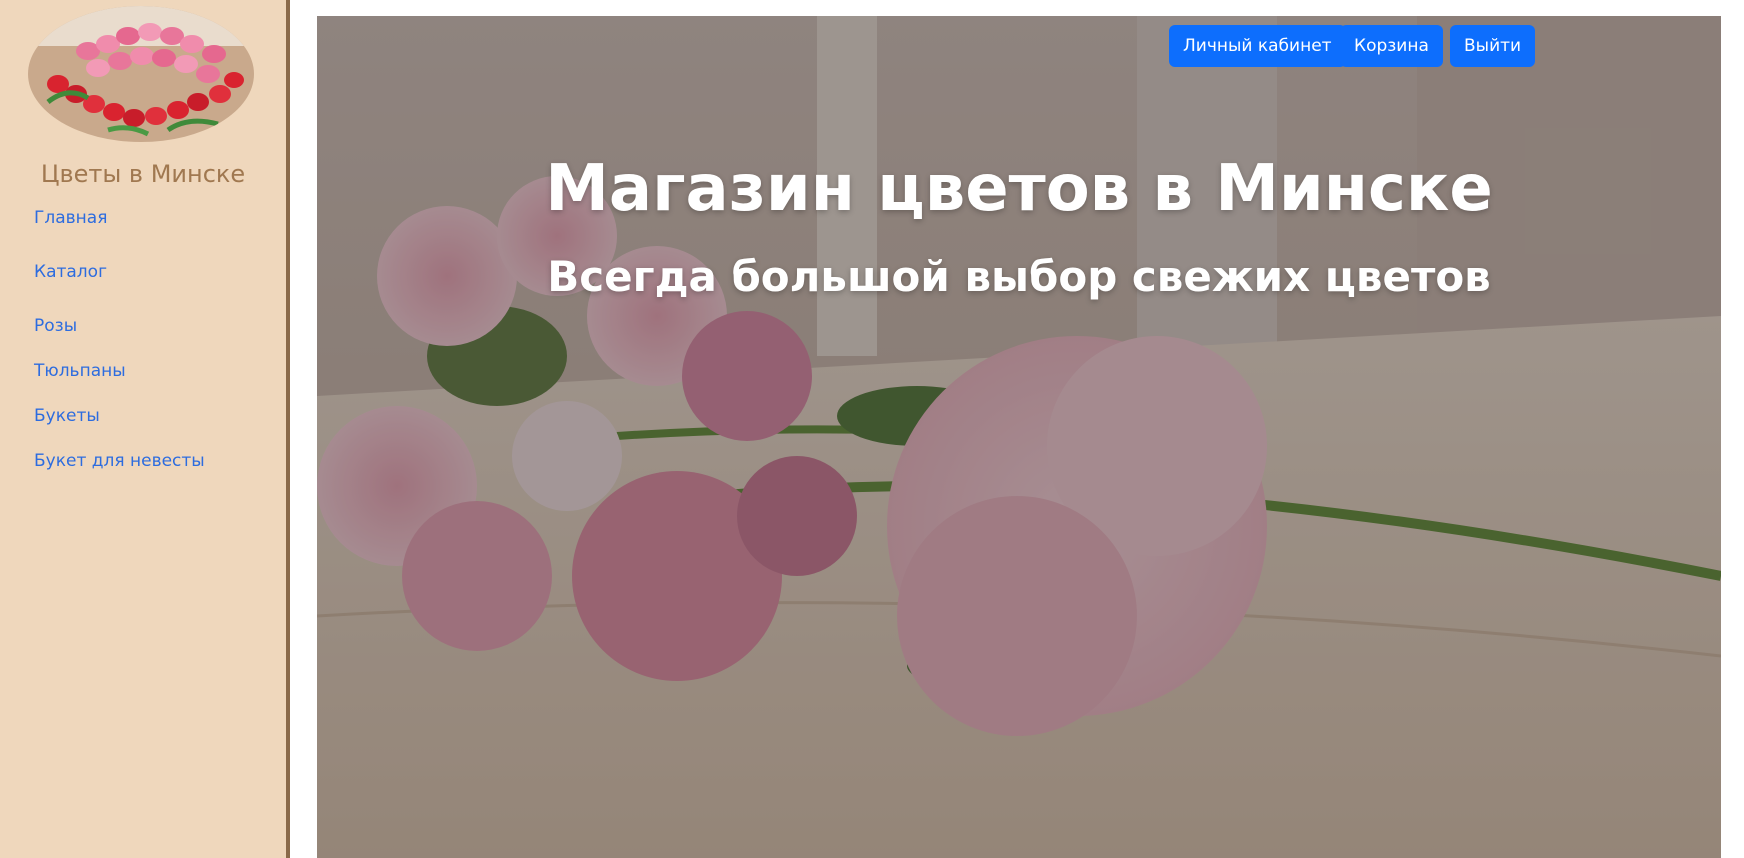 This screenshot has height=858, width=1744. What do you see at coordinates (1257, 46) in the screenshot?
I see `account-button: Личный кабинет` at bounding box center [1257, 46].